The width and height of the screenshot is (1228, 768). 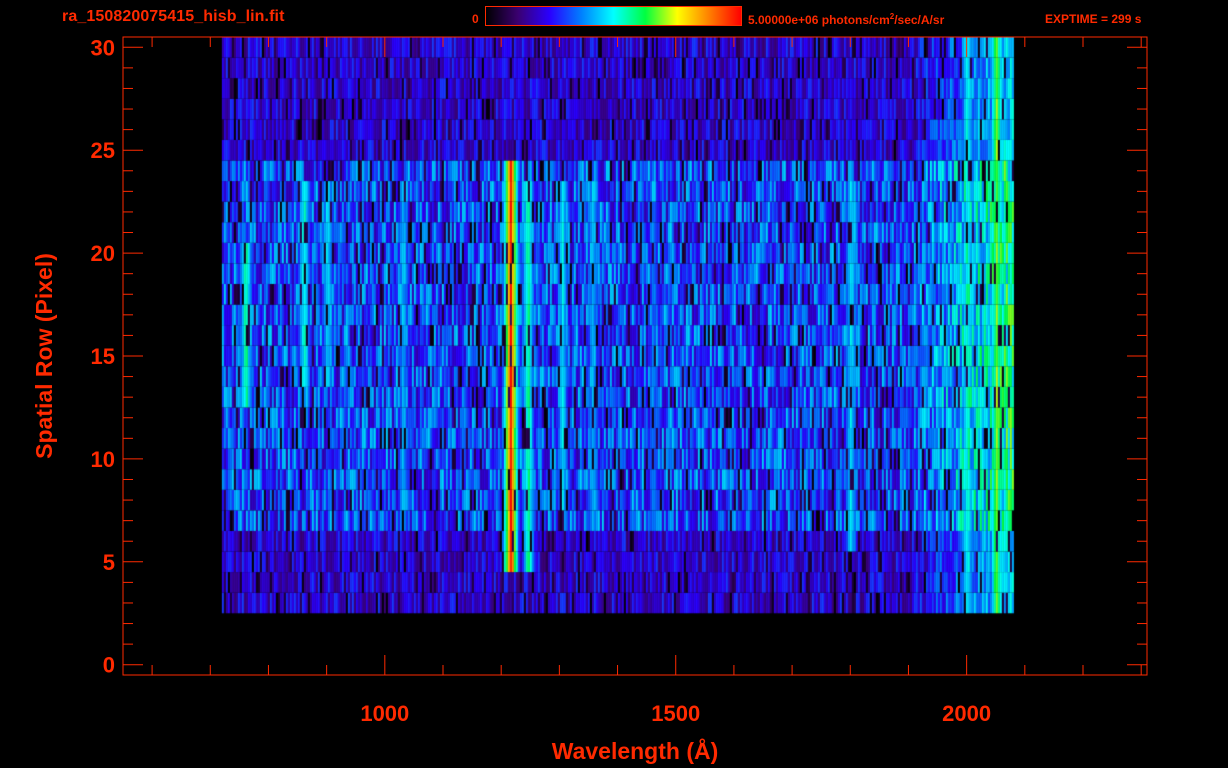 What do you see at coordinates (109, 665) in the screenshot?
I see `y-tick-label: 0` at bounding box center [109, 665].